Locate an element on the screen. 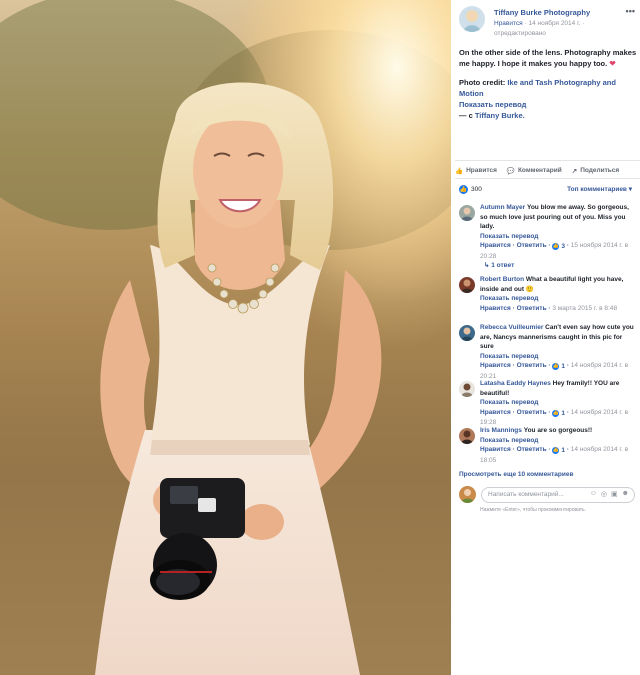 The width and height of the screenshot is (640, 675). share-icon: ↗ is located at coordinates (574, 171).